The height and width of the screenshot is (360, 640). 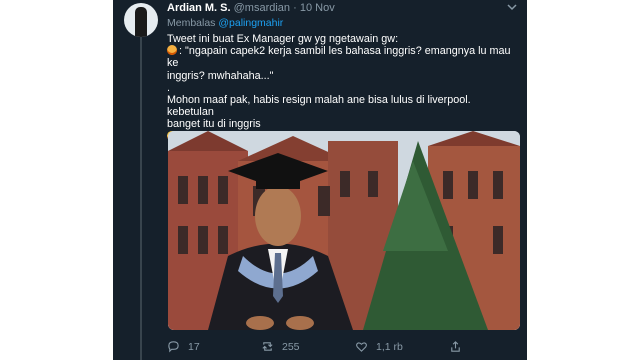 I want to click on thread-line, so click(x=141, y=197).